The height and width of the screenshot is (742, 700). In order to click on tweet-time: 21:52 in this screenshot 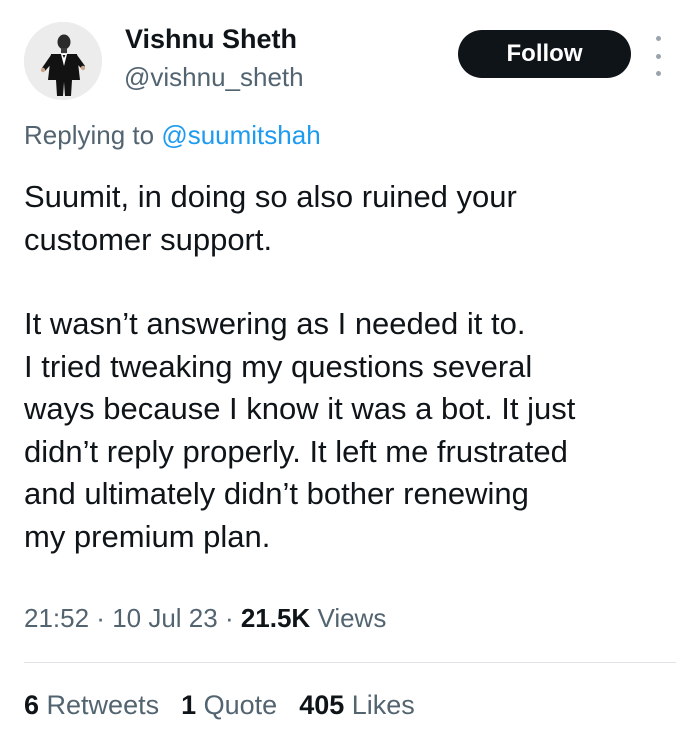, I will do `click(56, 618)`.